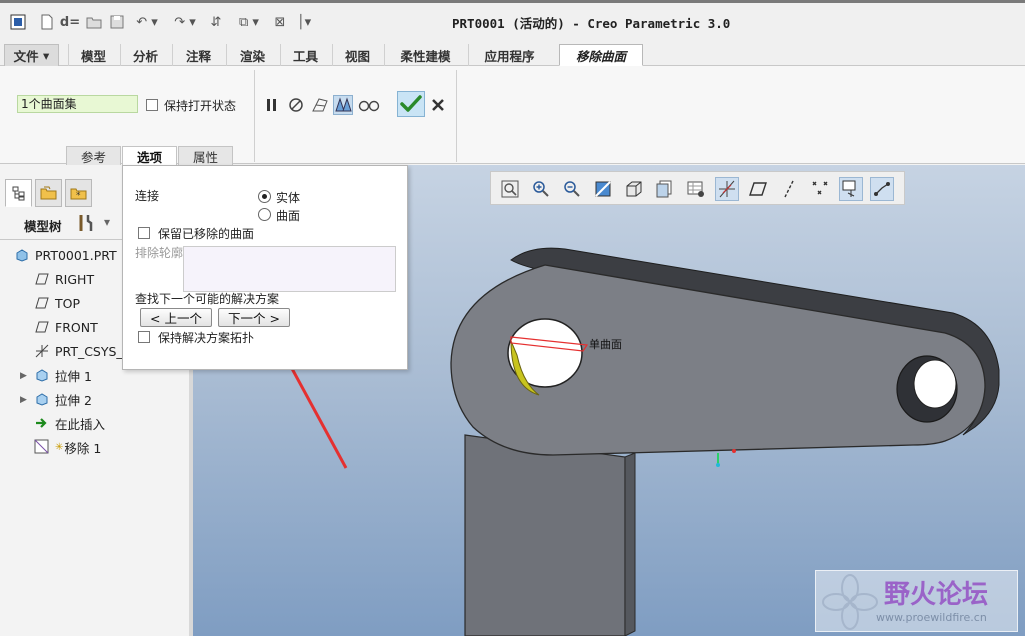 Image resolution: width=1025 pixels, height=636 pixels. I want to click on view-manager-icon, so click(665, 189).